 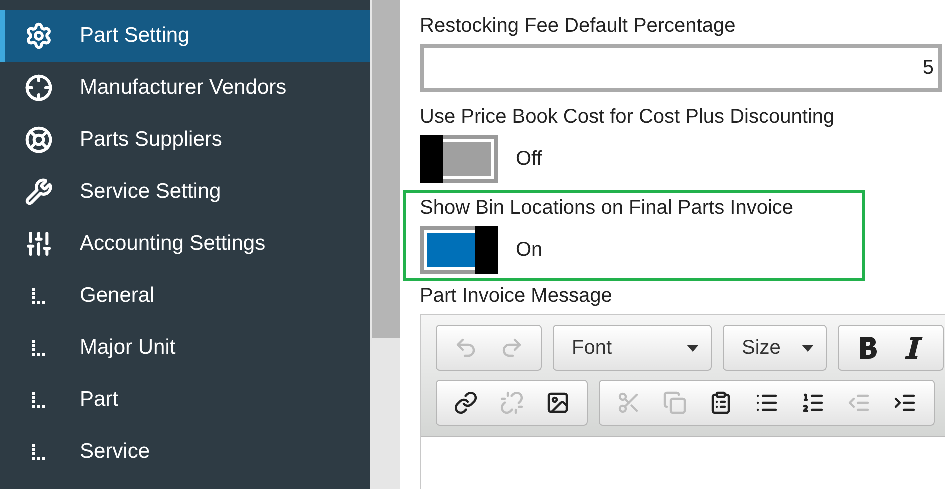 I want to click on gear-icon, so click(x=38, y=36).